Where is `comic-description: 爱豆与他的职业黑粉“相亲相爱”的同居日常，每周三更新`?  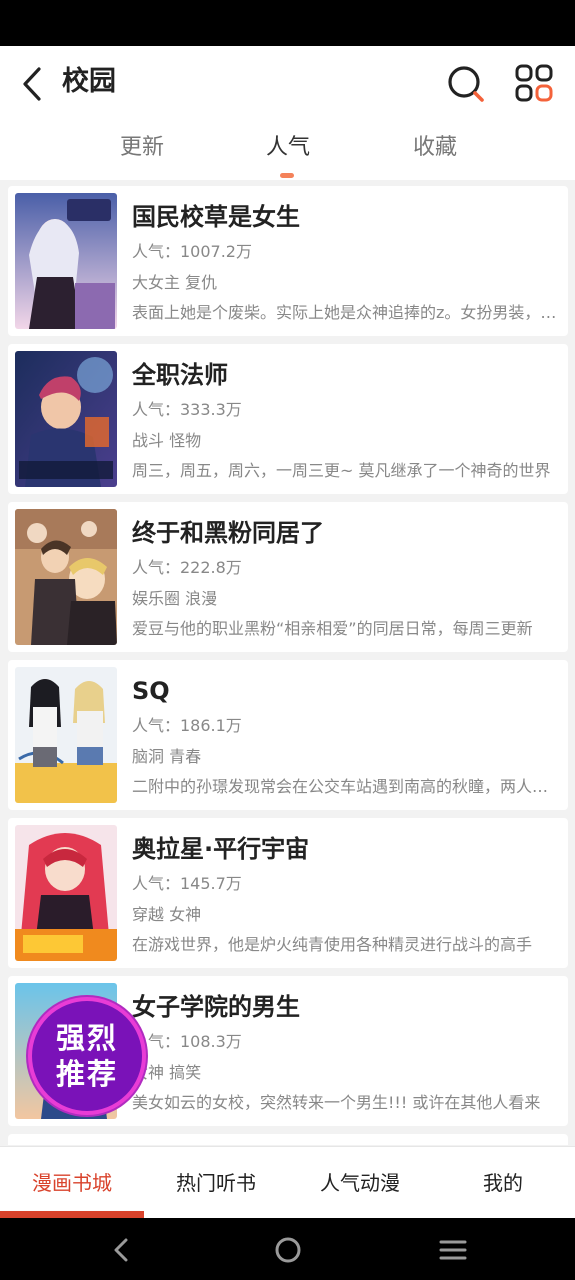 comic-description: 爱豆与他的职业黑粉“相亲相爱”的同居日常，每周三更新 is located at coordinates (332, 628).